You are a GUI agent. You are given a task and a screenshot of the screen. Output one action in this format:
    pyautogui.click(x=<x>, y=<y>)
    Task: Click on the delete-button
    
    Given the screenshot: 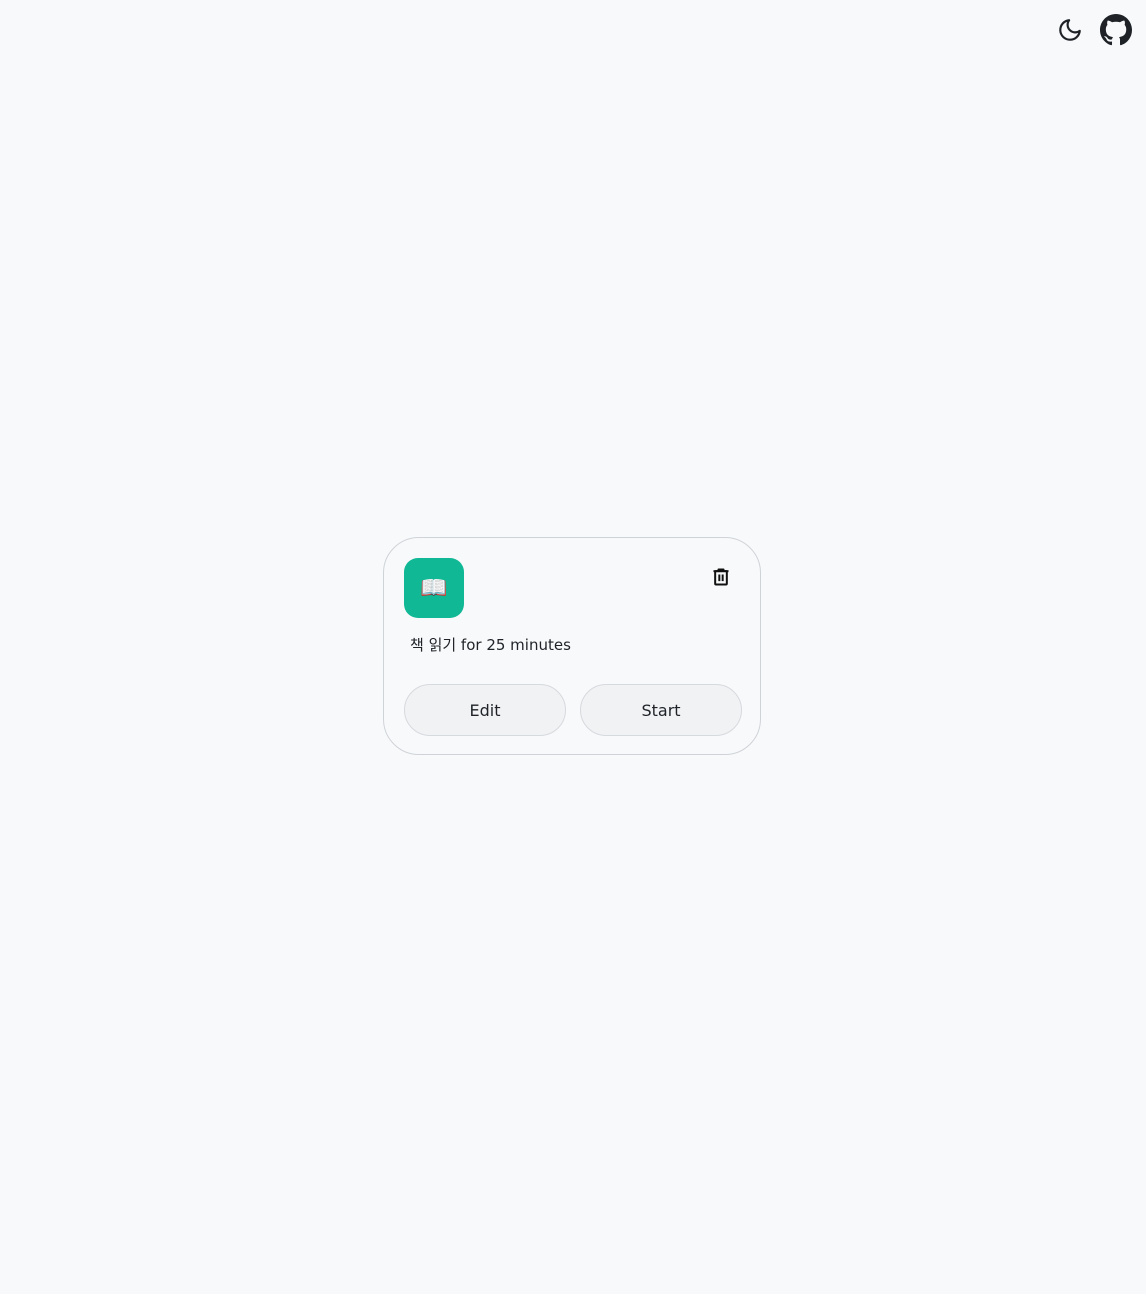 What is the action you would take?
    pyautogui.click(x=721, y=577)
    